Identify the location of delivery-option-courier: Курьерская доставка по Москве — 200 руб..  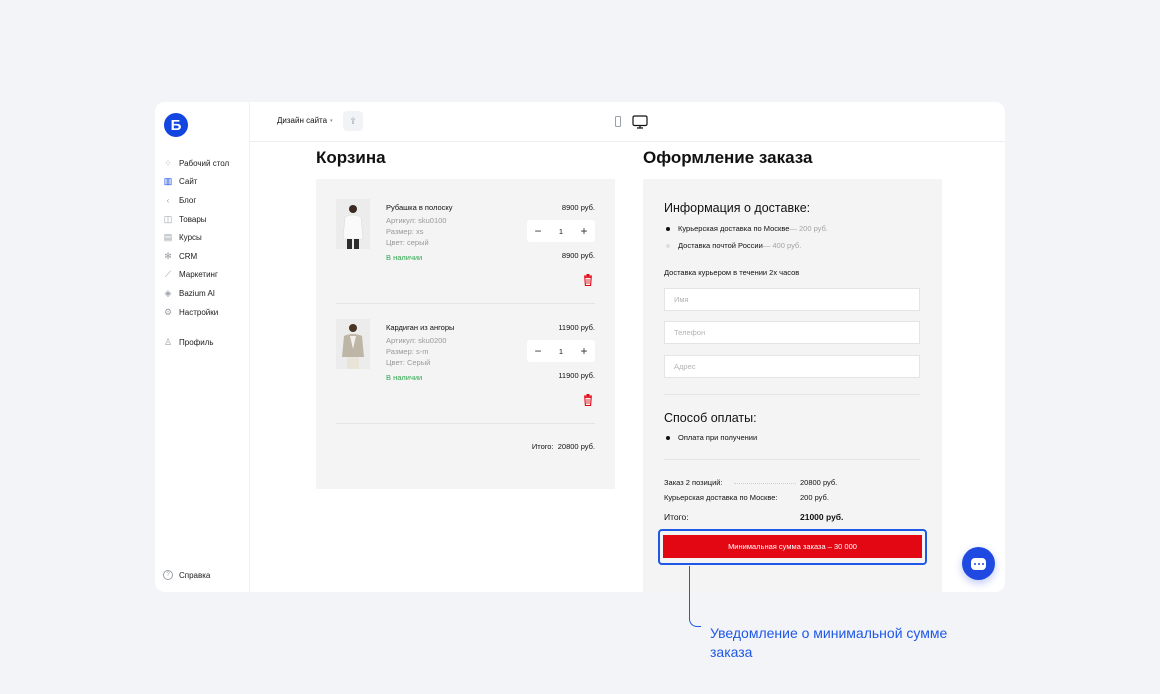
(746, 228).